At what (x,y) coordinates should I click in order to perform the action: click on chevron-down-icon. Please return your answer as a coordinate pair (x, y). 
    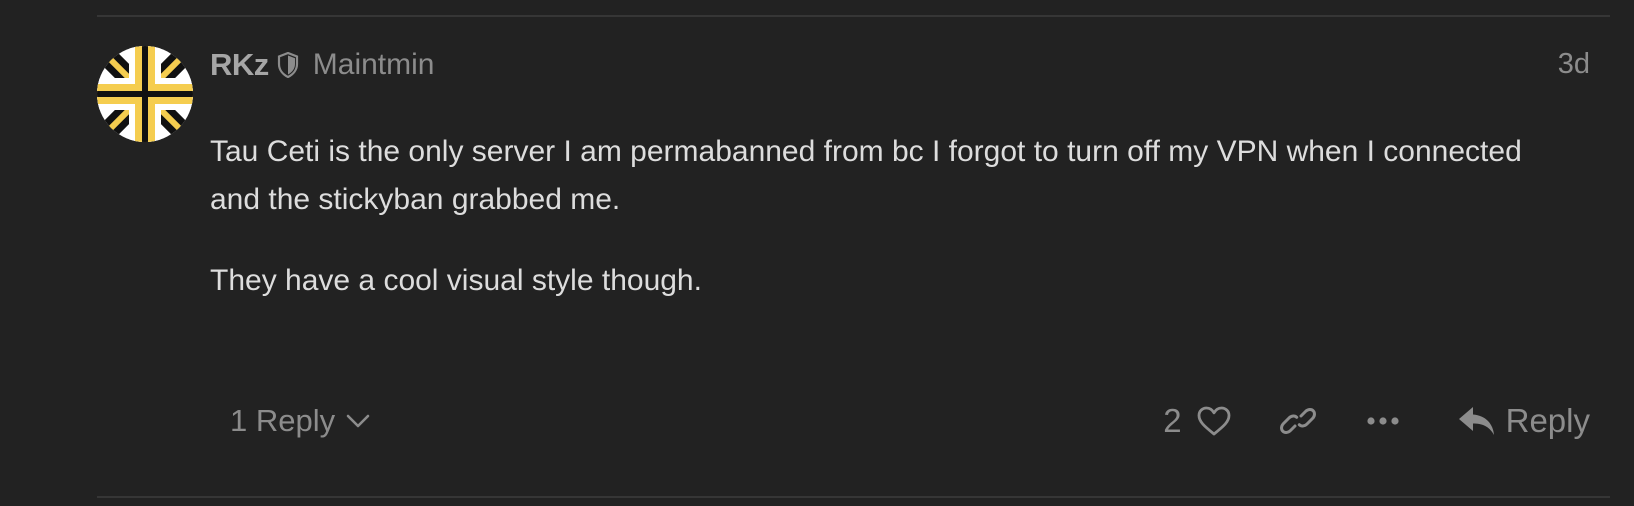
    Looking at the image, I should click on (358, 421).